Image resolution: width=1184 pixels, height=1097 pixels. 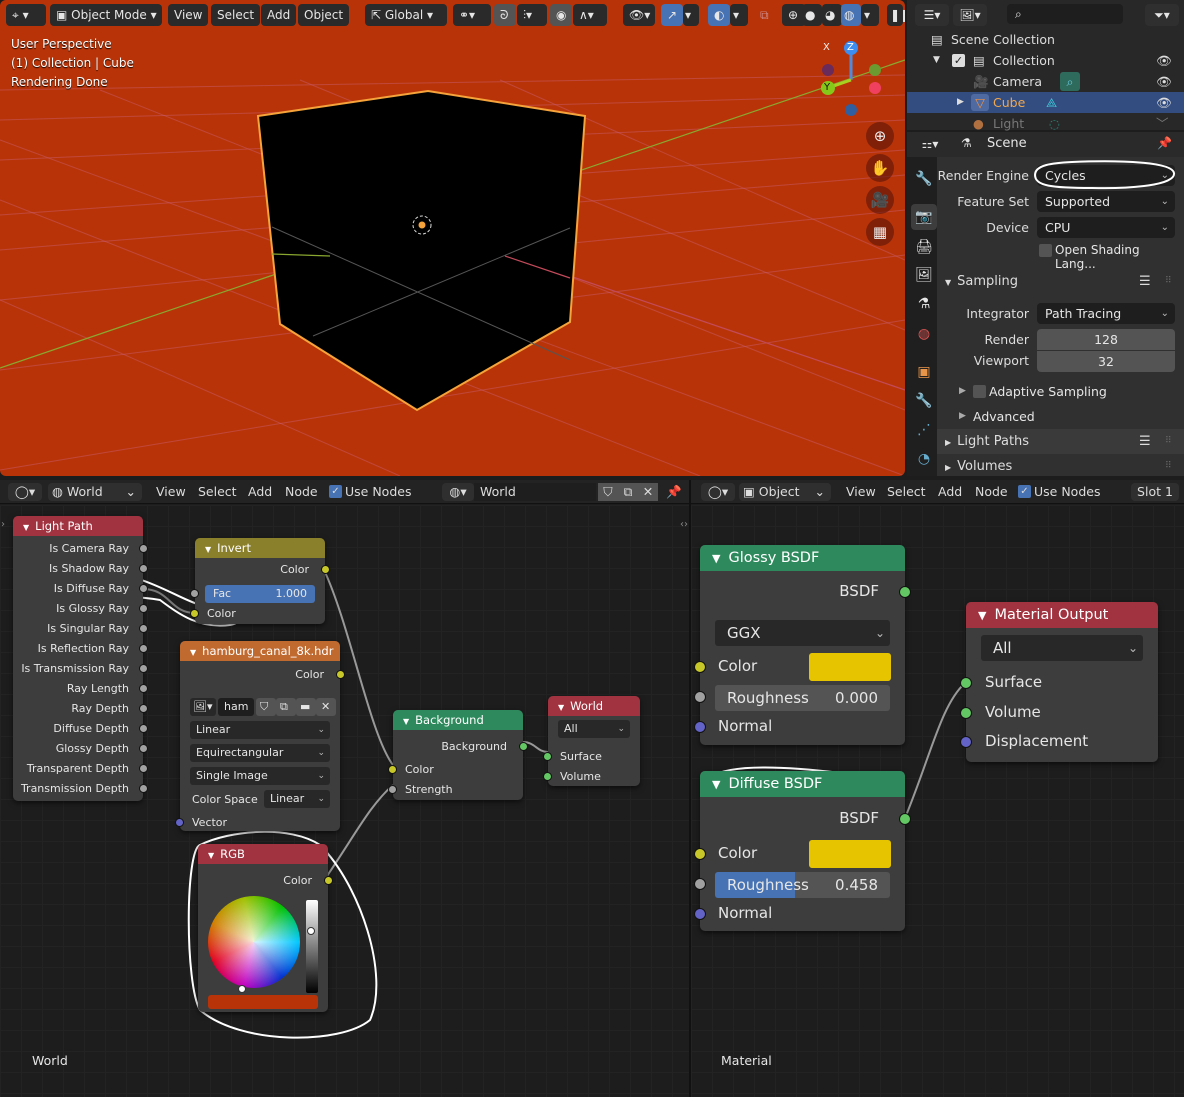 I want to click on outliner-item-collection: ▼ ✓ ▤ Collection 👁, so click(x=1045, y=60).